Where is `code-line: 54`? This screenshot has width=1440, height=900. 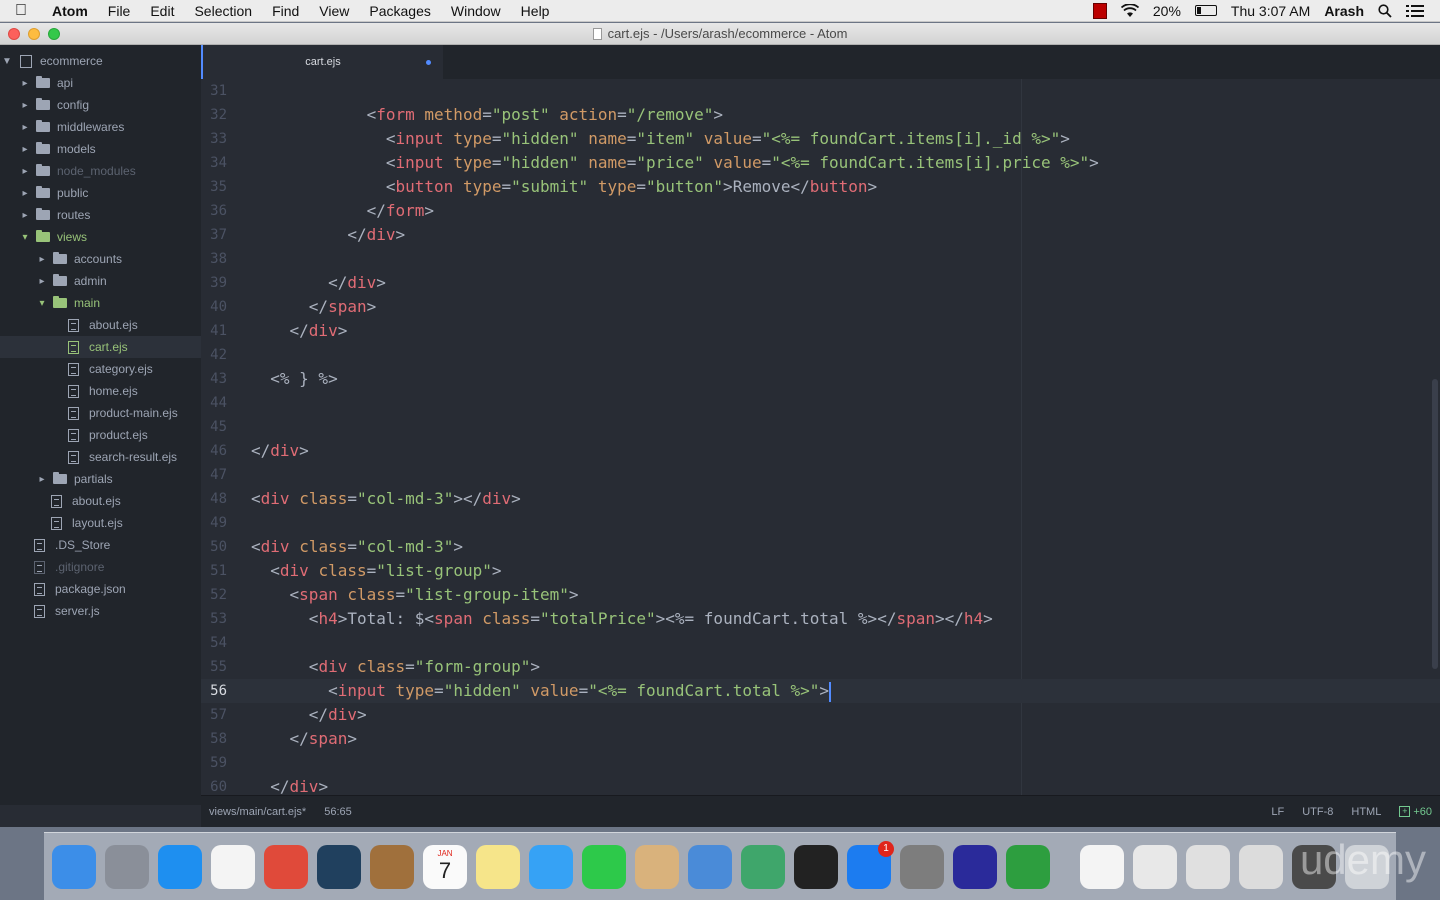 code-line: 54 is located at coordinates (820, 643).